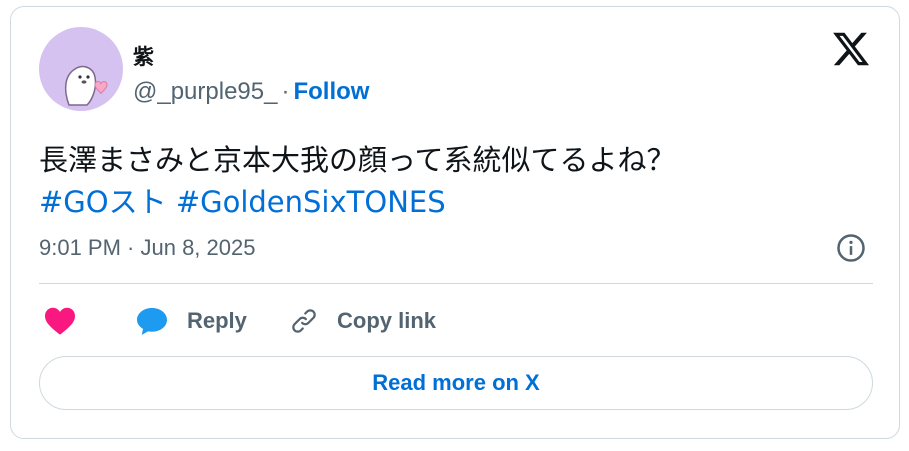  I want to click on follow-button: Follow, so click(331, 91).